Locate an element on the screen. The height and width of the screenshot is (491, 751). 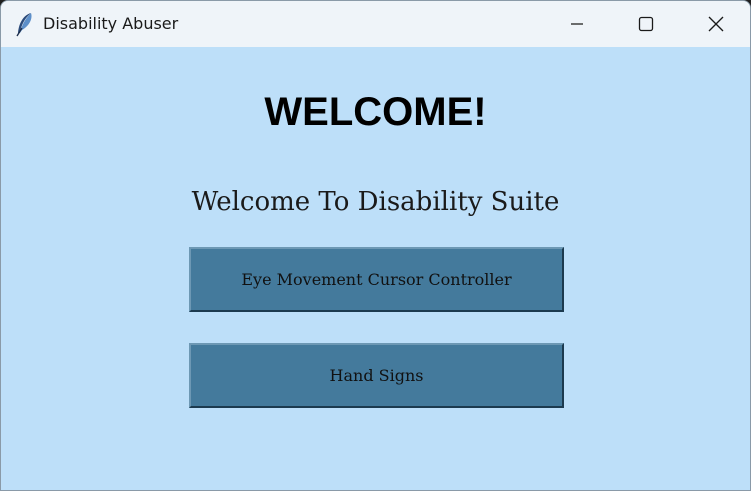
feather-icon is located at coordinates (25, 24).